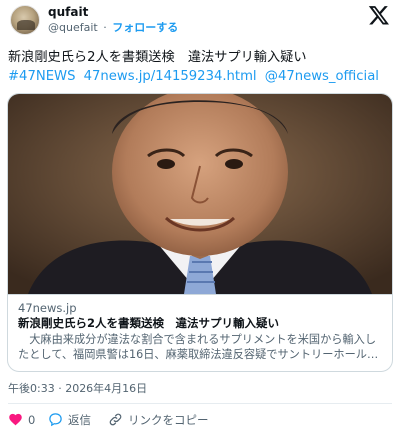 The width and height of the screenshot is (400, 432). I want to click on url-link: 47news.jp/14159234.html, so click(170, 76).